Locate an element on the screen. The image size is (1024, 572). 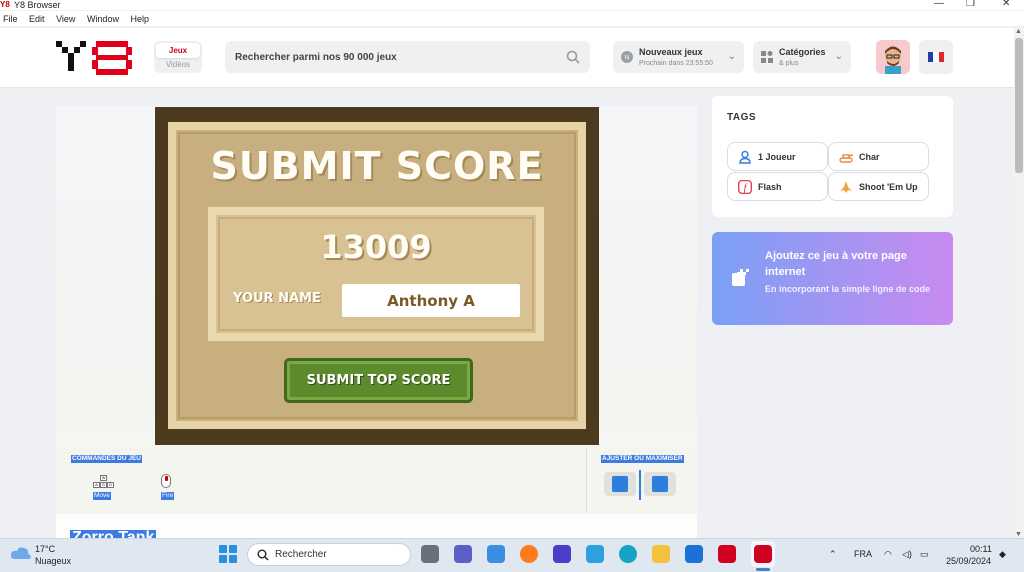
resize-divider is located at coordinates (640, 485).